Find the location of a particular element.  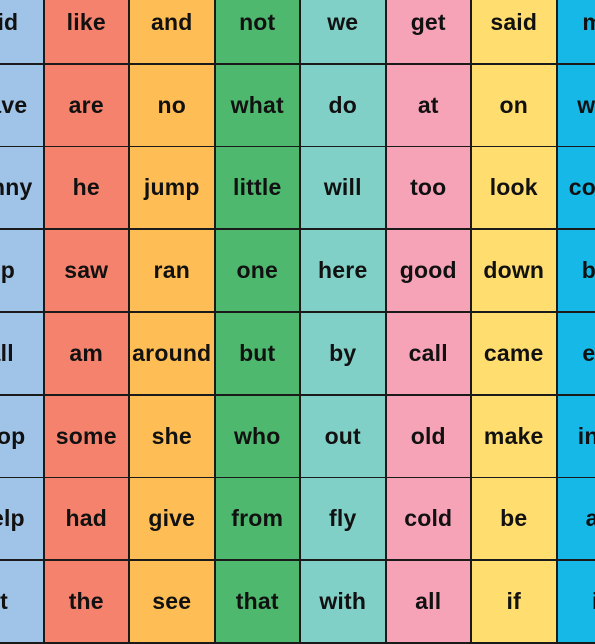

word-card: good is located at coordinates (429, 270).